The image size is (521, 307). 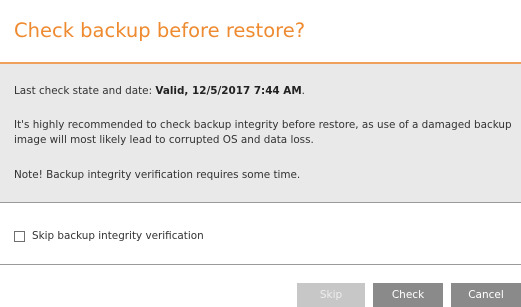 What do you see at coordinates (331, 295) in the screenshot?
I see `skip-button: Skip` at bounding box center [331, 295].